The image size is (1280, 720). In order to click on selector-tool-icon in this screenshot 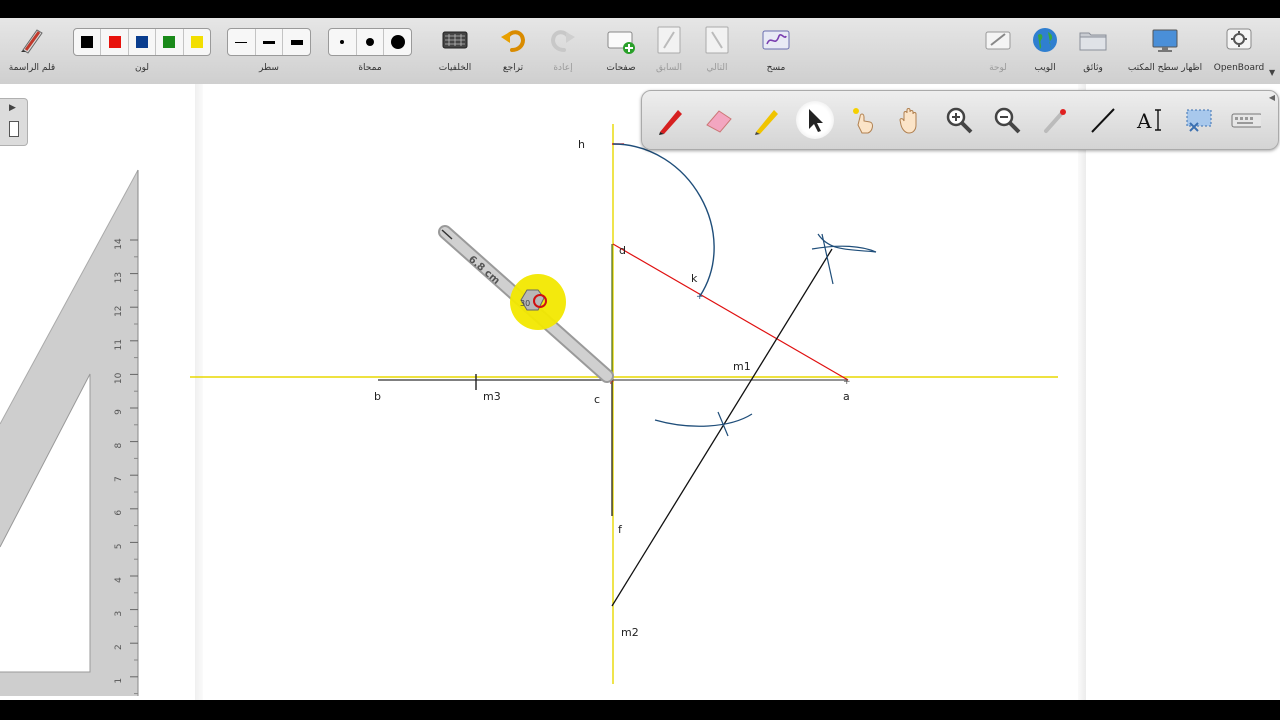, I will do `click(816, 120)`.